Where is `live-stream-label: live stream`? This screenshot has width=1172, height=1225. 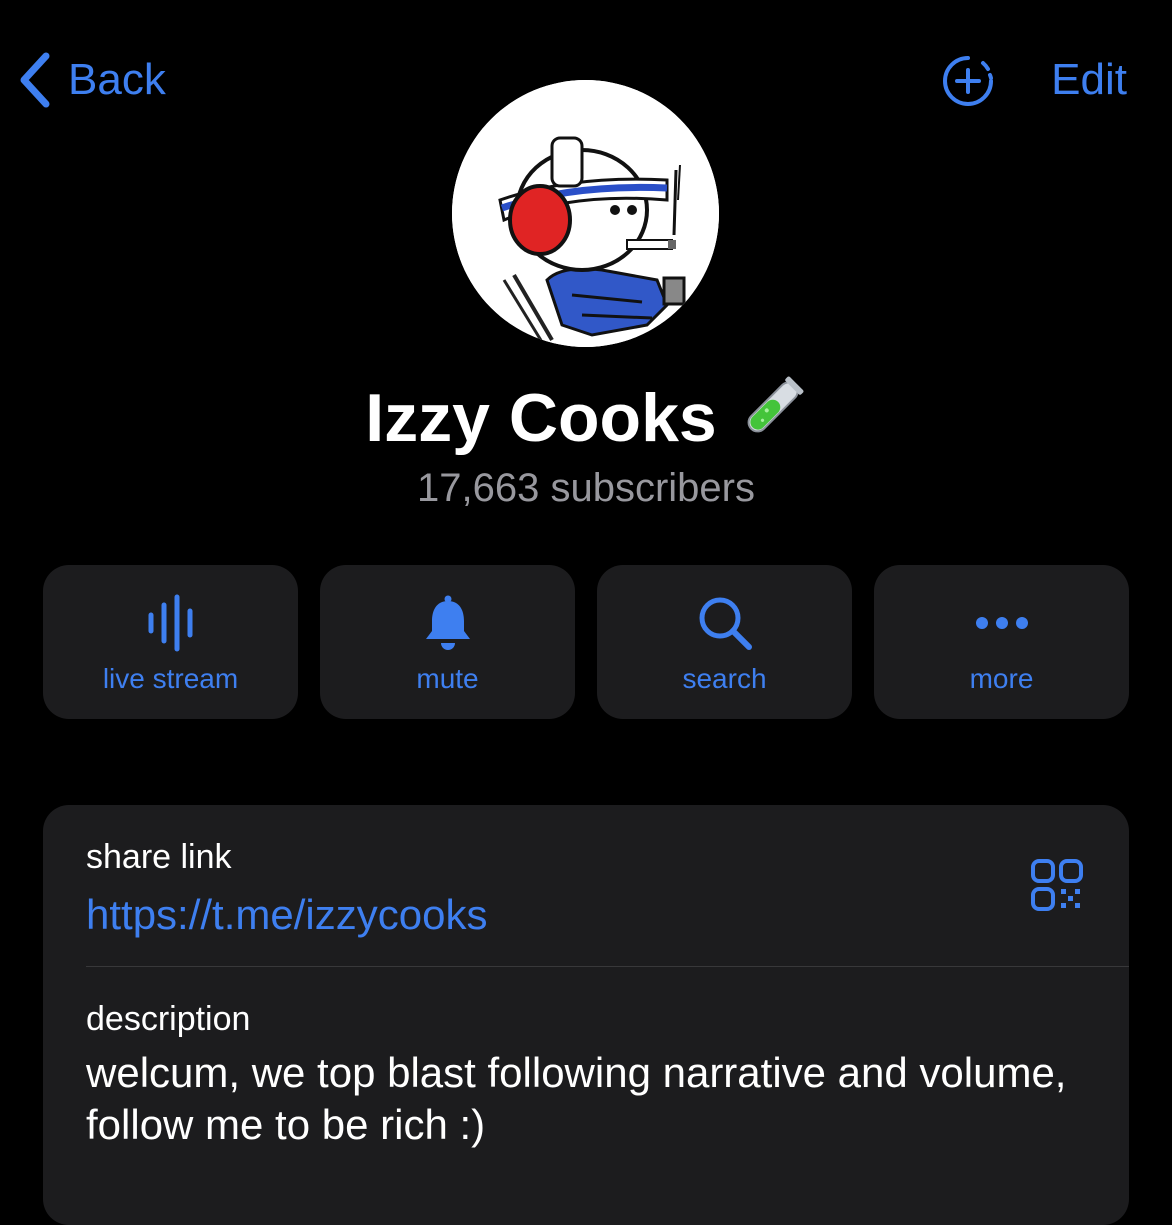 live-stream-label: live stream is located at coordinates (170, 678).